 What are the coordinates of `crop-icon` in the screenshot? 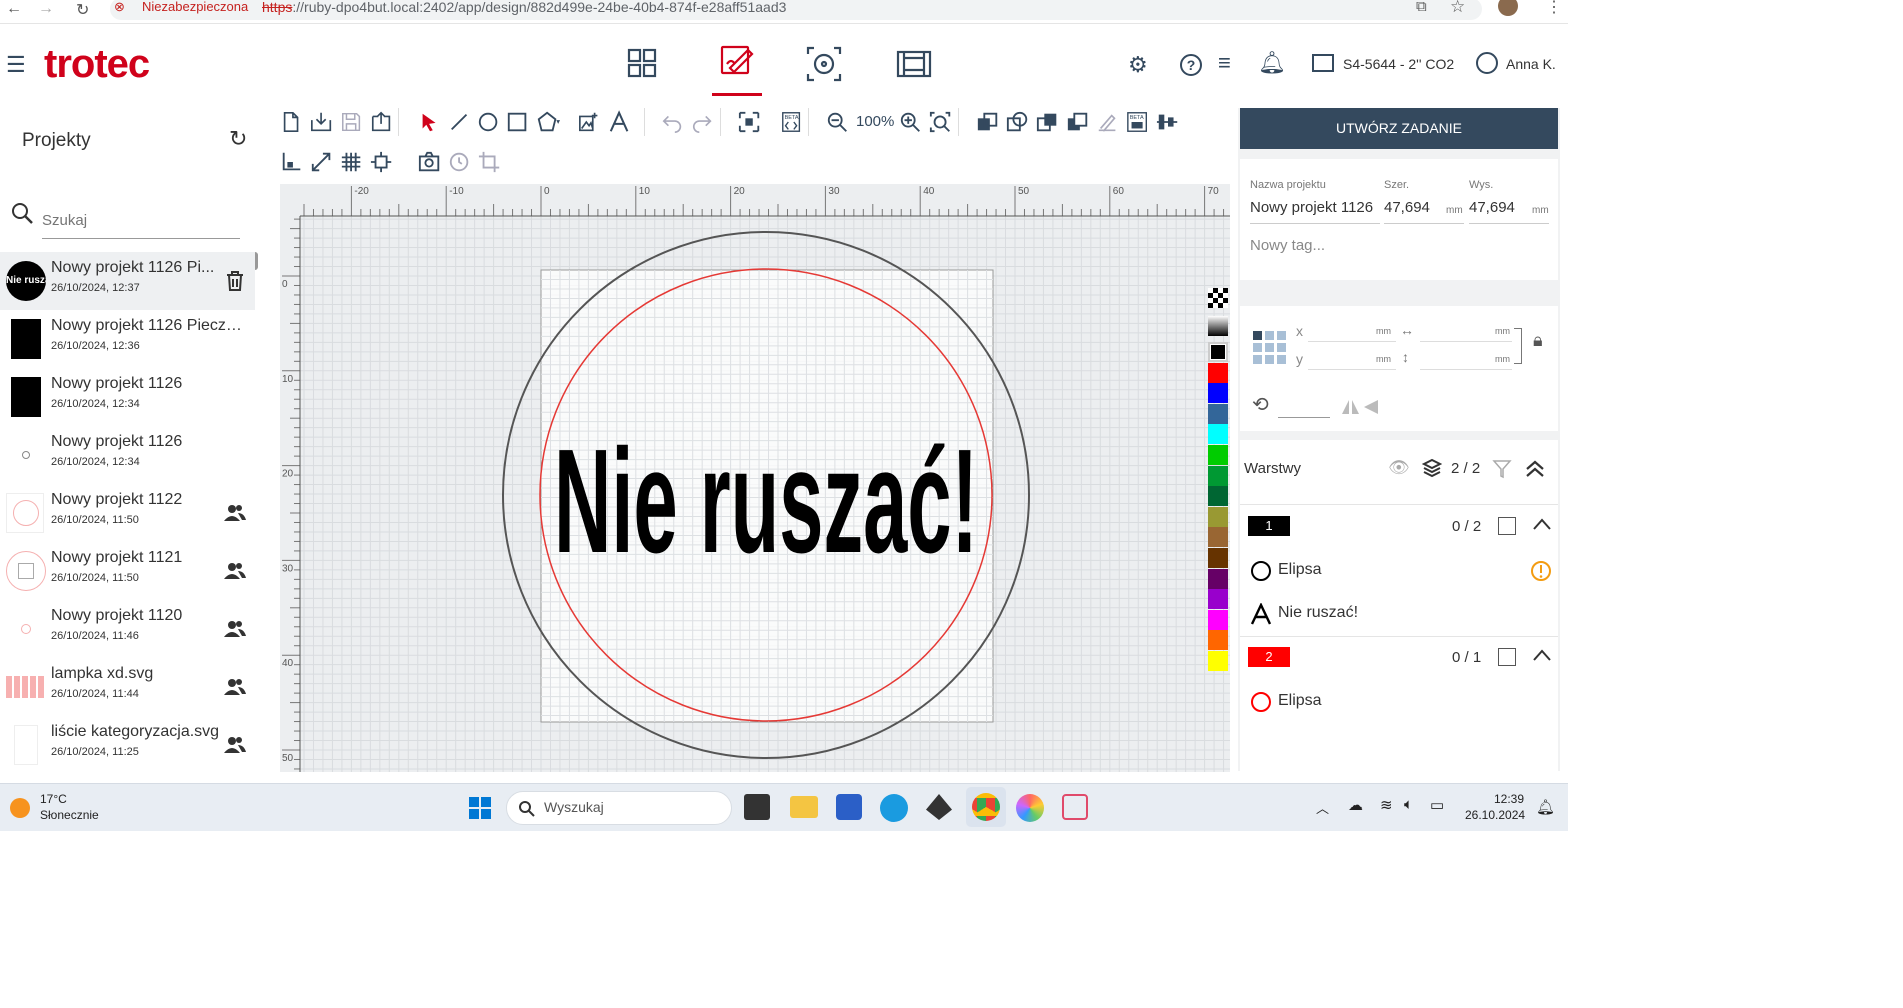 It's located at (490, 162).